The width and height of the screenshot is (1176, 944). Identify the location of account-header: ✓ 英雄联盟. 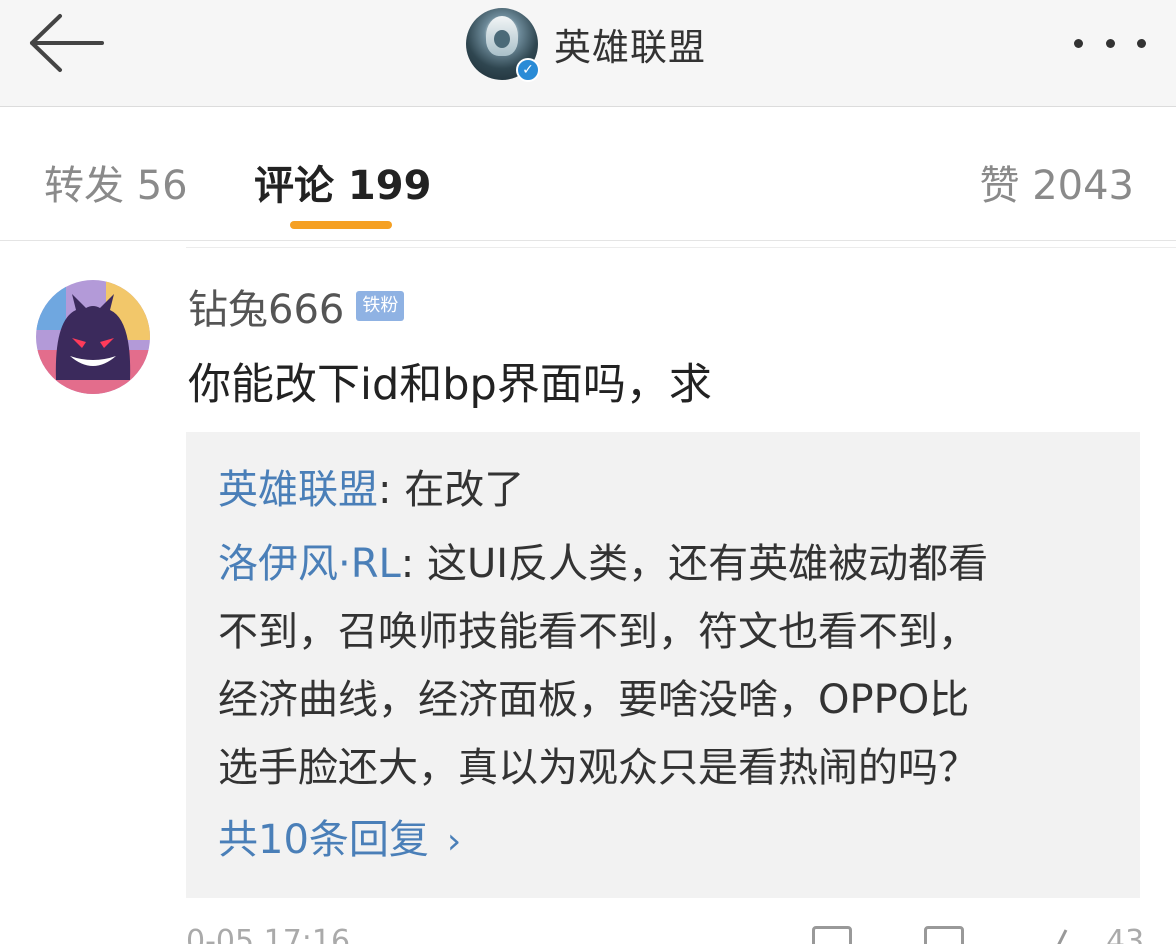
(586, 45).